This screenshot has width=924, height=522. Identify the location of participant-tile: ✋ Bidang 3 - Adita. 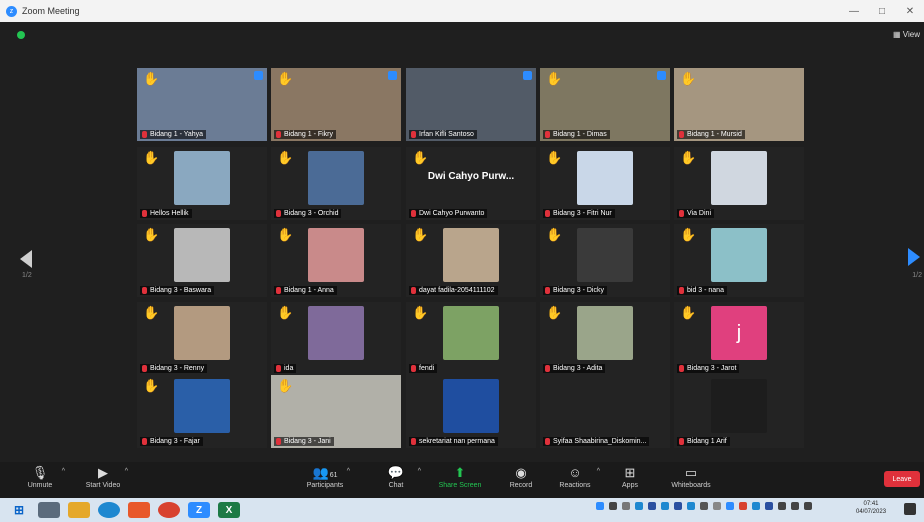
(605, 338).